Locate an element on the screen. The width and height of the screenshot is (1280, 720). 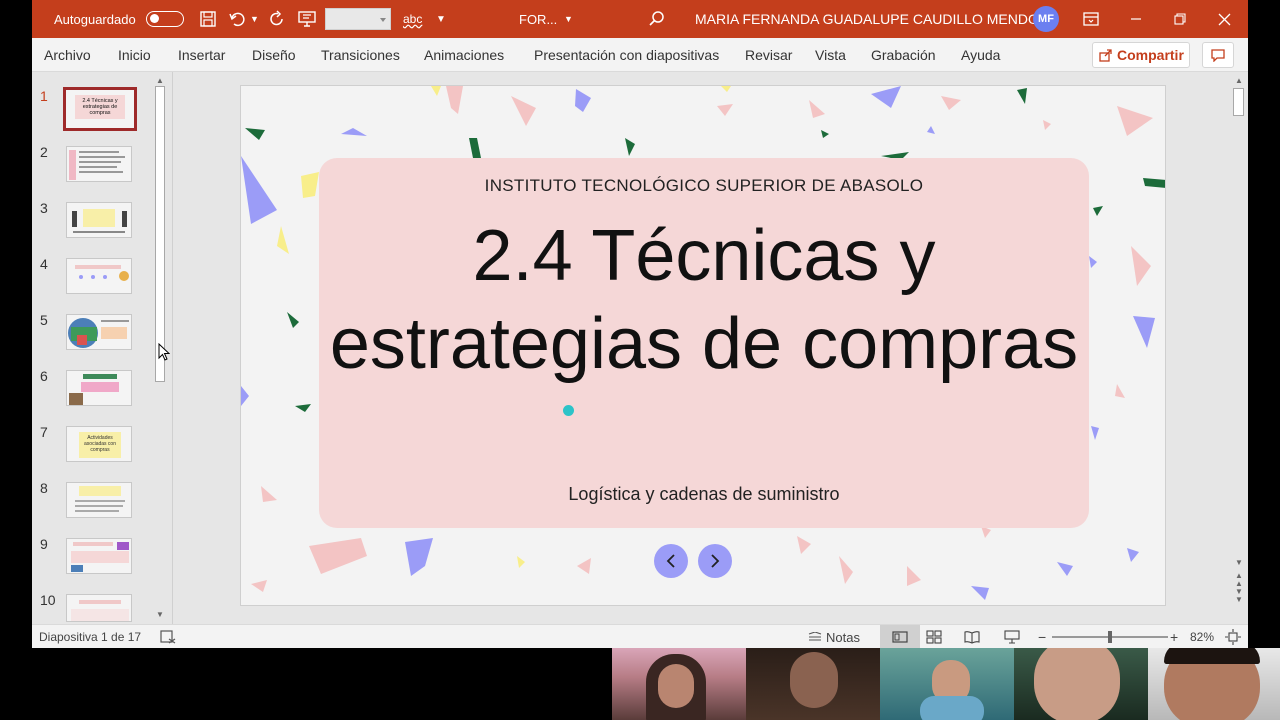
search-icon is located at coordinates (657, 19).